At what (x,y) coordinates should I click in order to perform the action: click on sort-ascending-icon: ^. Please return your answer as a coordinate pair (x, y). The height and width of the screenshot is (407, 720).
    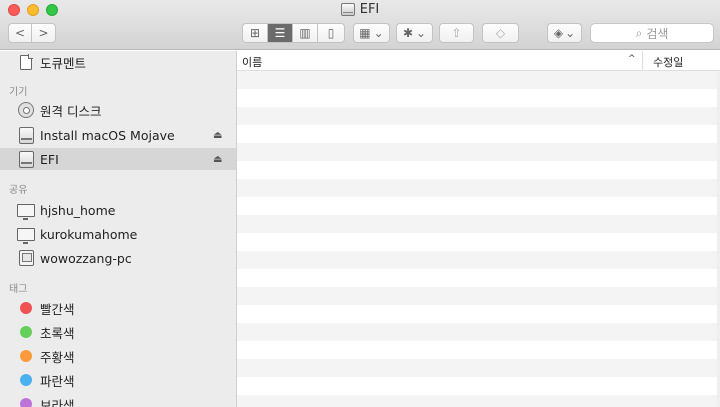
    Looking at the image, I should click on (632, 59).